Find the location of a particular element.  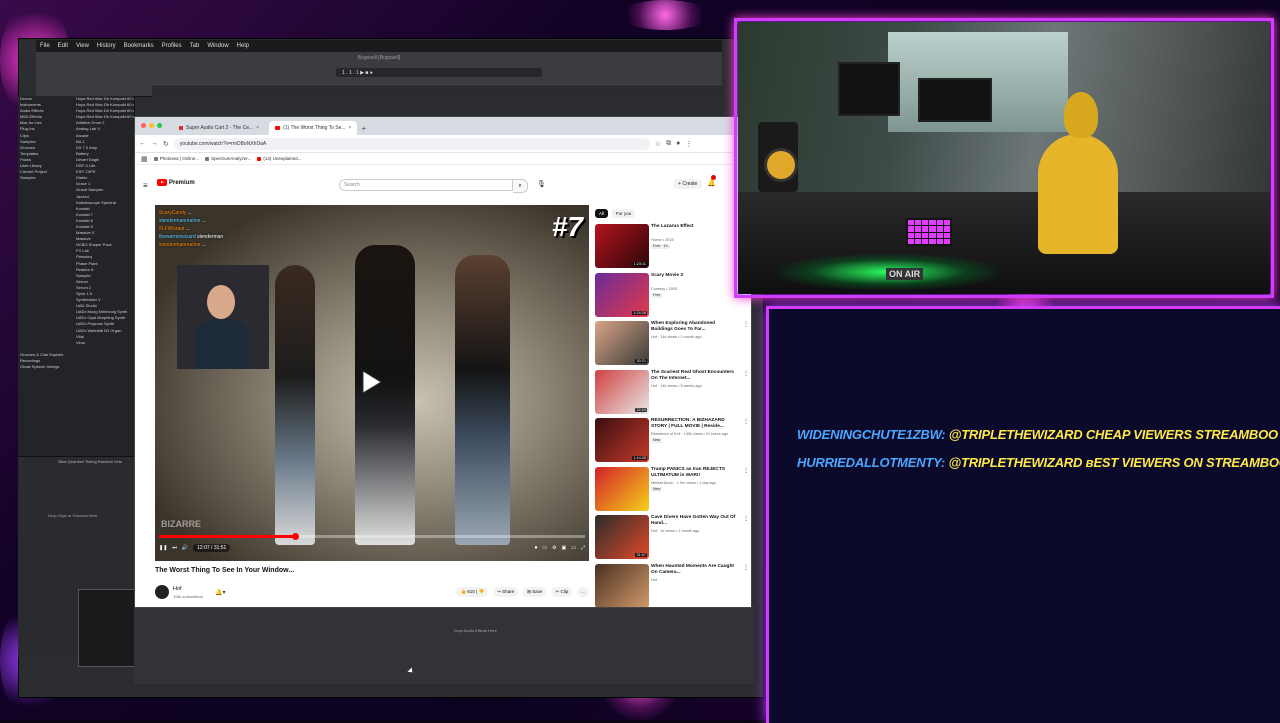

daw-browser-plugin: Virus is located at coordinates (105, 343).